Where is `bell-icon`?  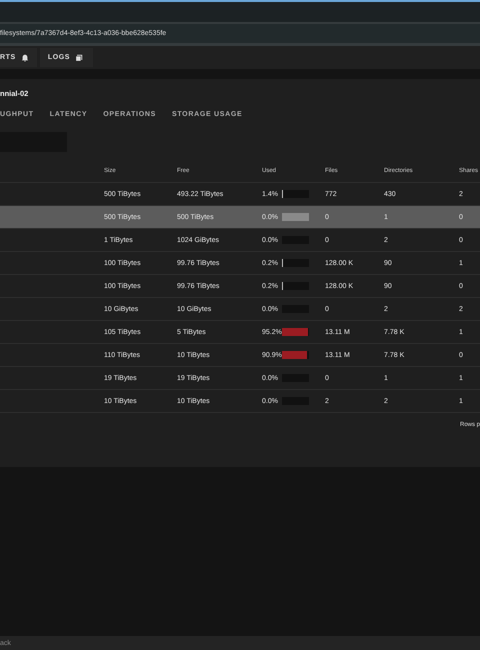 bell-icon is located at coordinates (24, 58).